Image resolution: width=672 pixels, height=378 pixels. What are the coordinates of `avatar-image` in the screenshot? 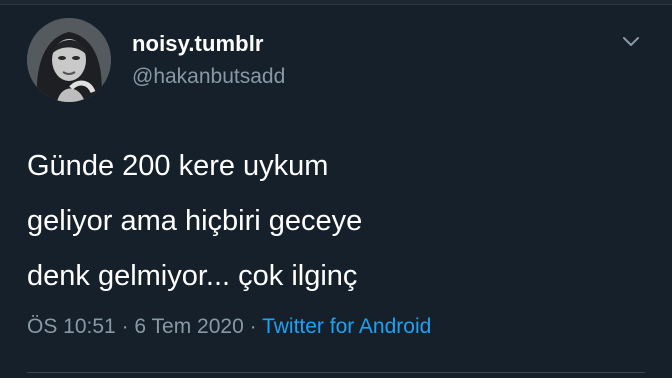 It's located at (69, 60).